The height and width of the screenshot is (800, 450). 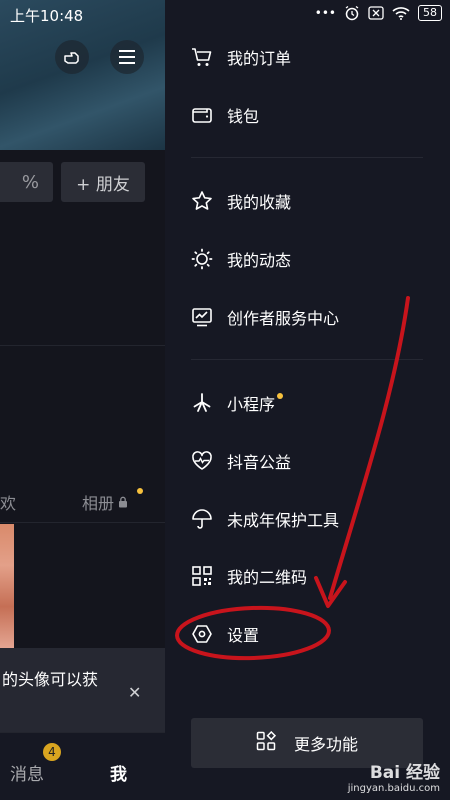 I want to click on menu-item-qr-code: 我的二维码, so click(x=249, y=576).